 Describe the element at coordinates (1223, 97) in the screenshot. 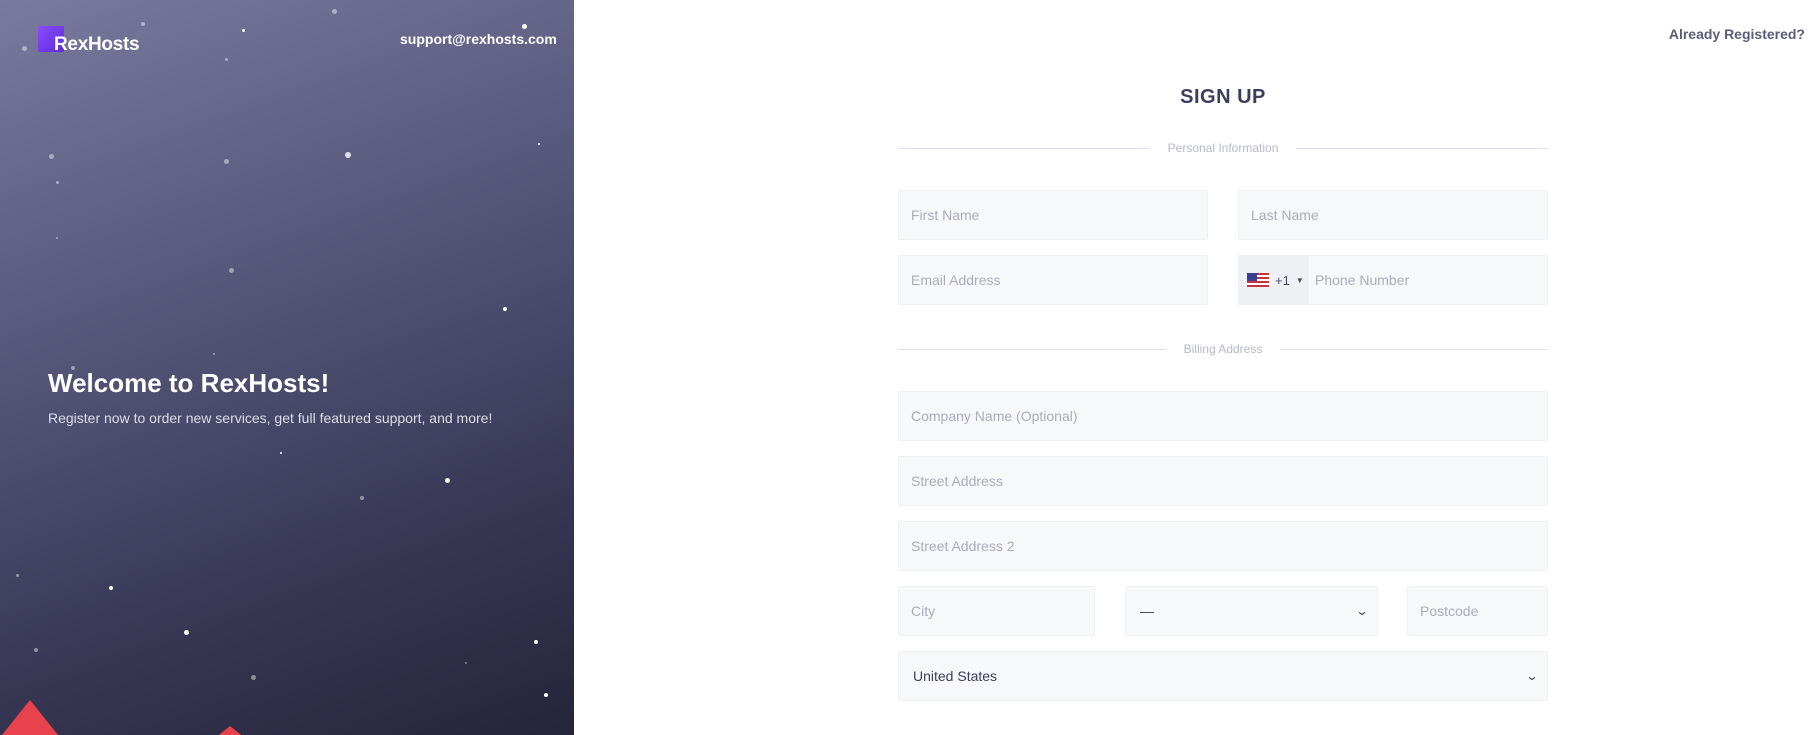

I see `form-title: SIGN UP` at that location.